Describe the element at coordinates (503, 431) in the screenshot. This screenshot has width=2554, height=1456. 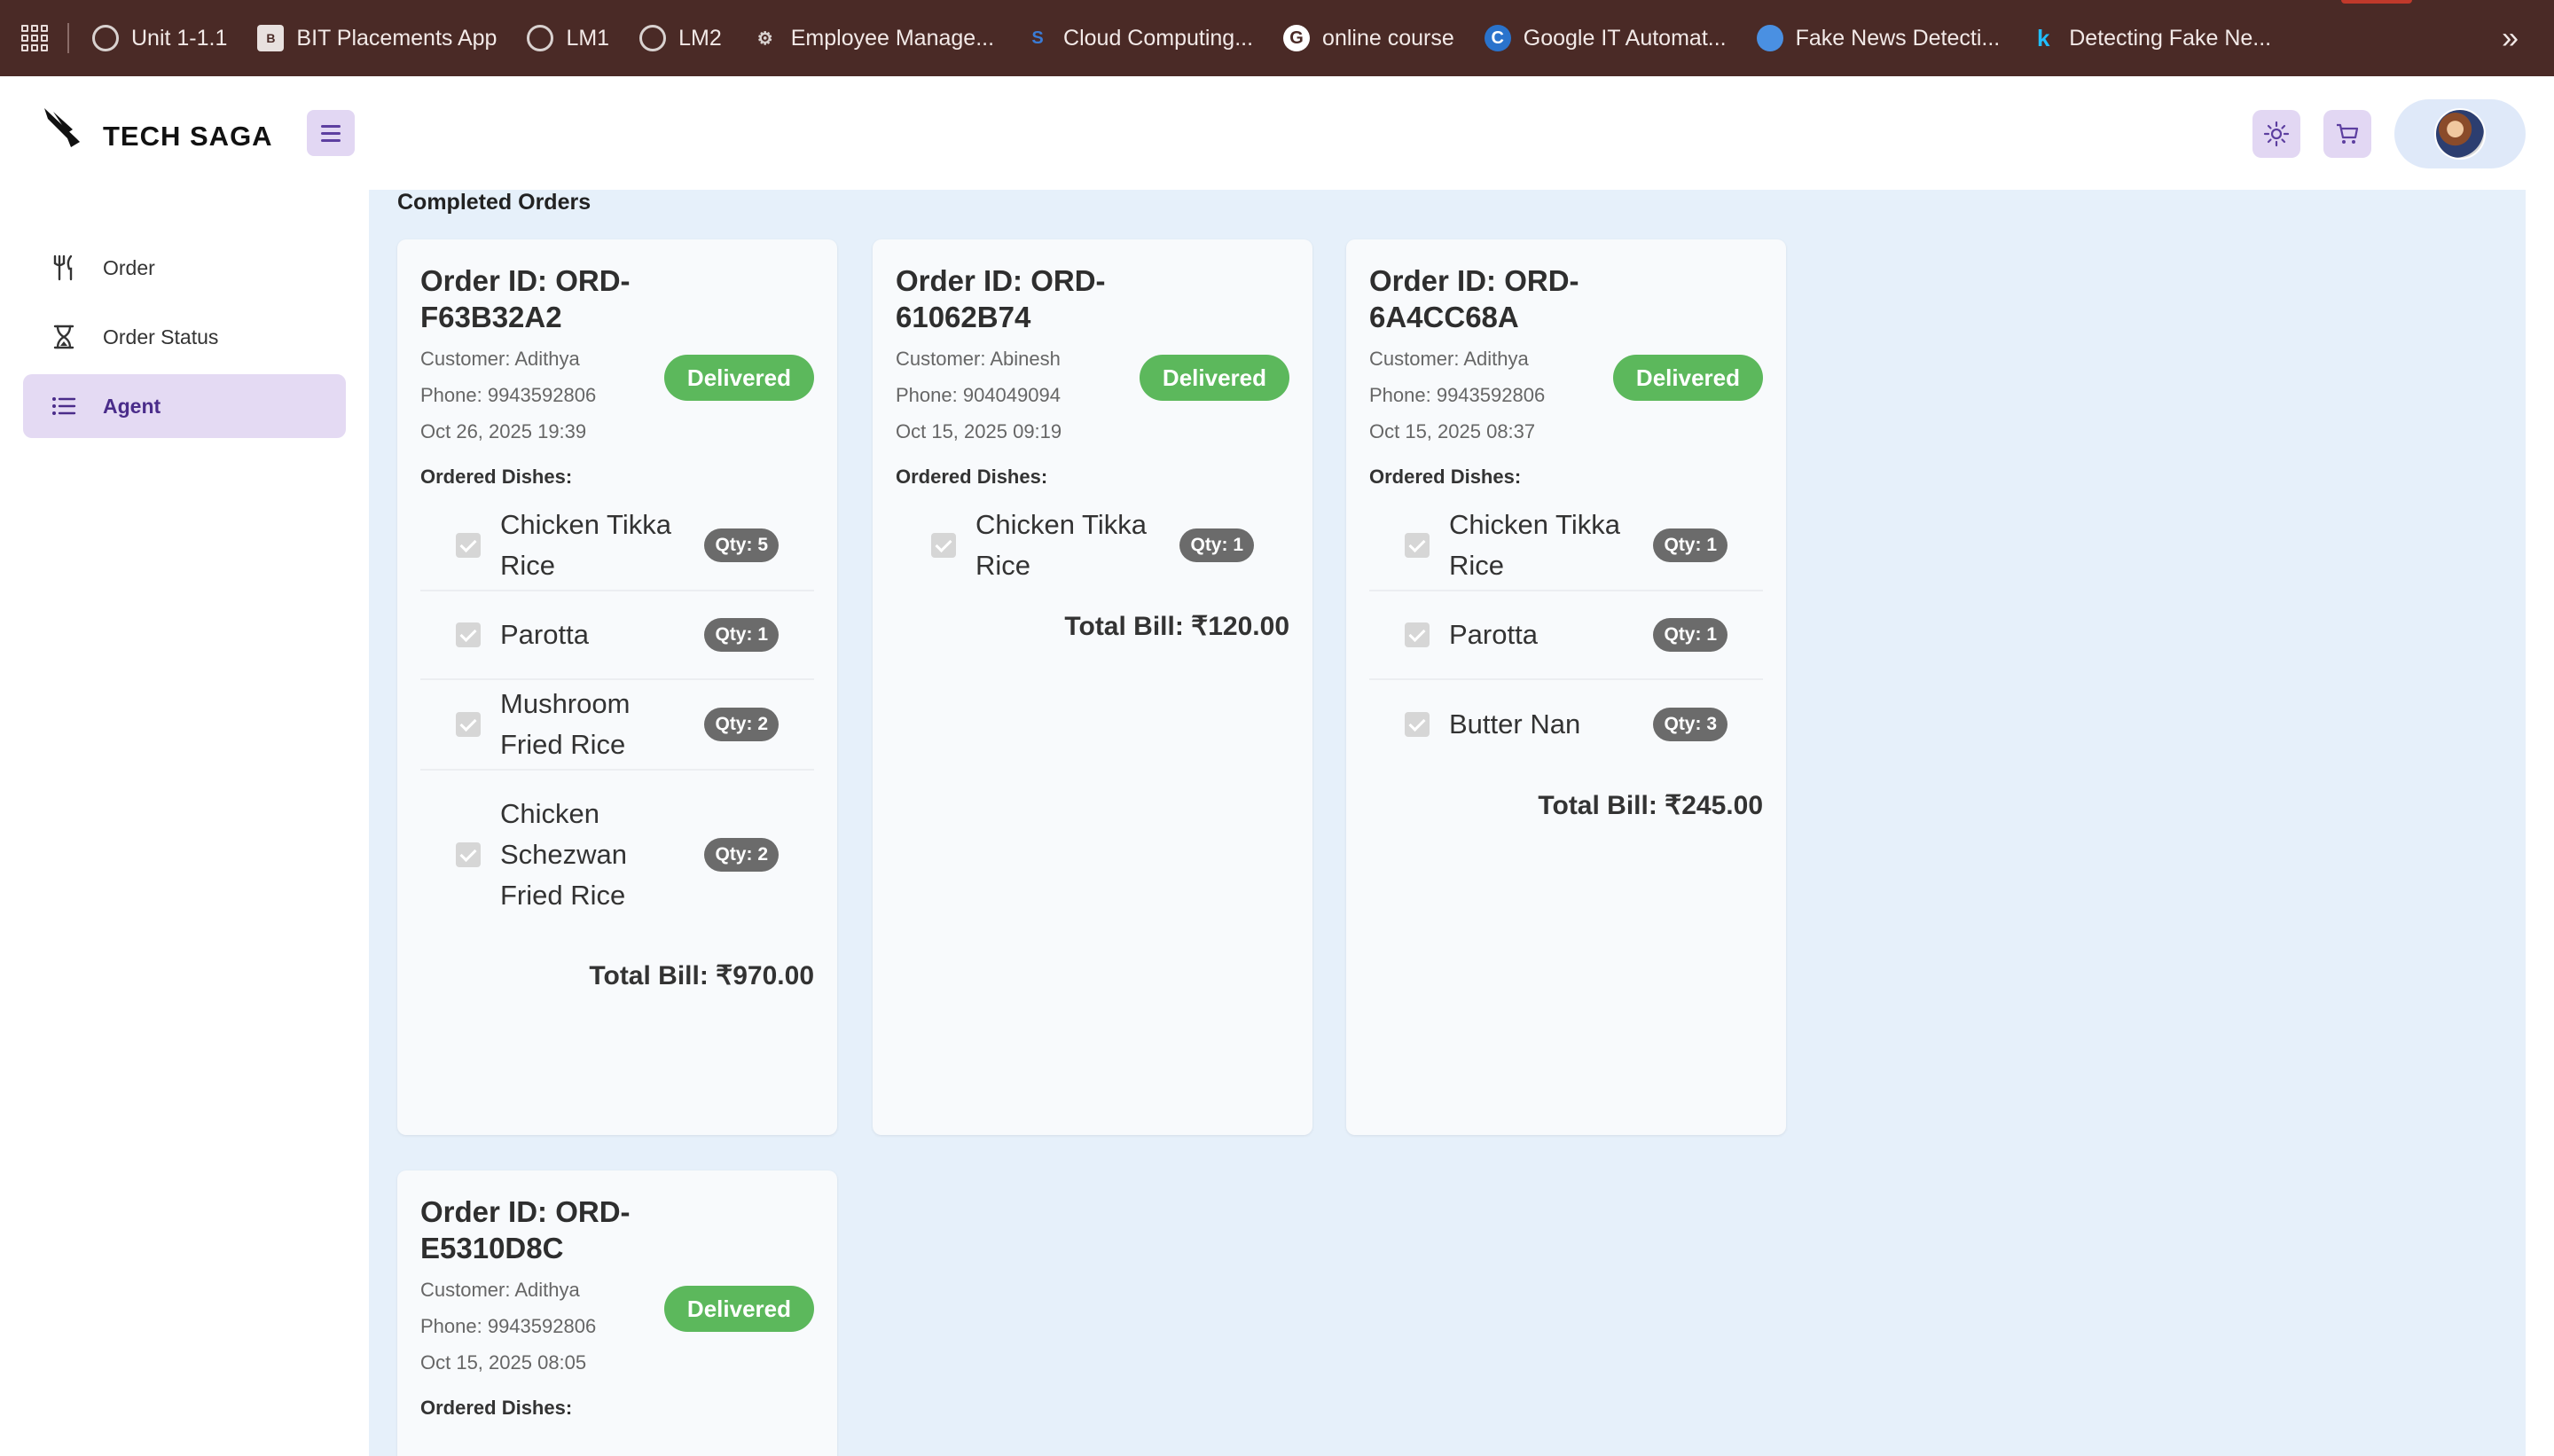
I see `order-date: Oct 26, 2025 19:39` at that location.